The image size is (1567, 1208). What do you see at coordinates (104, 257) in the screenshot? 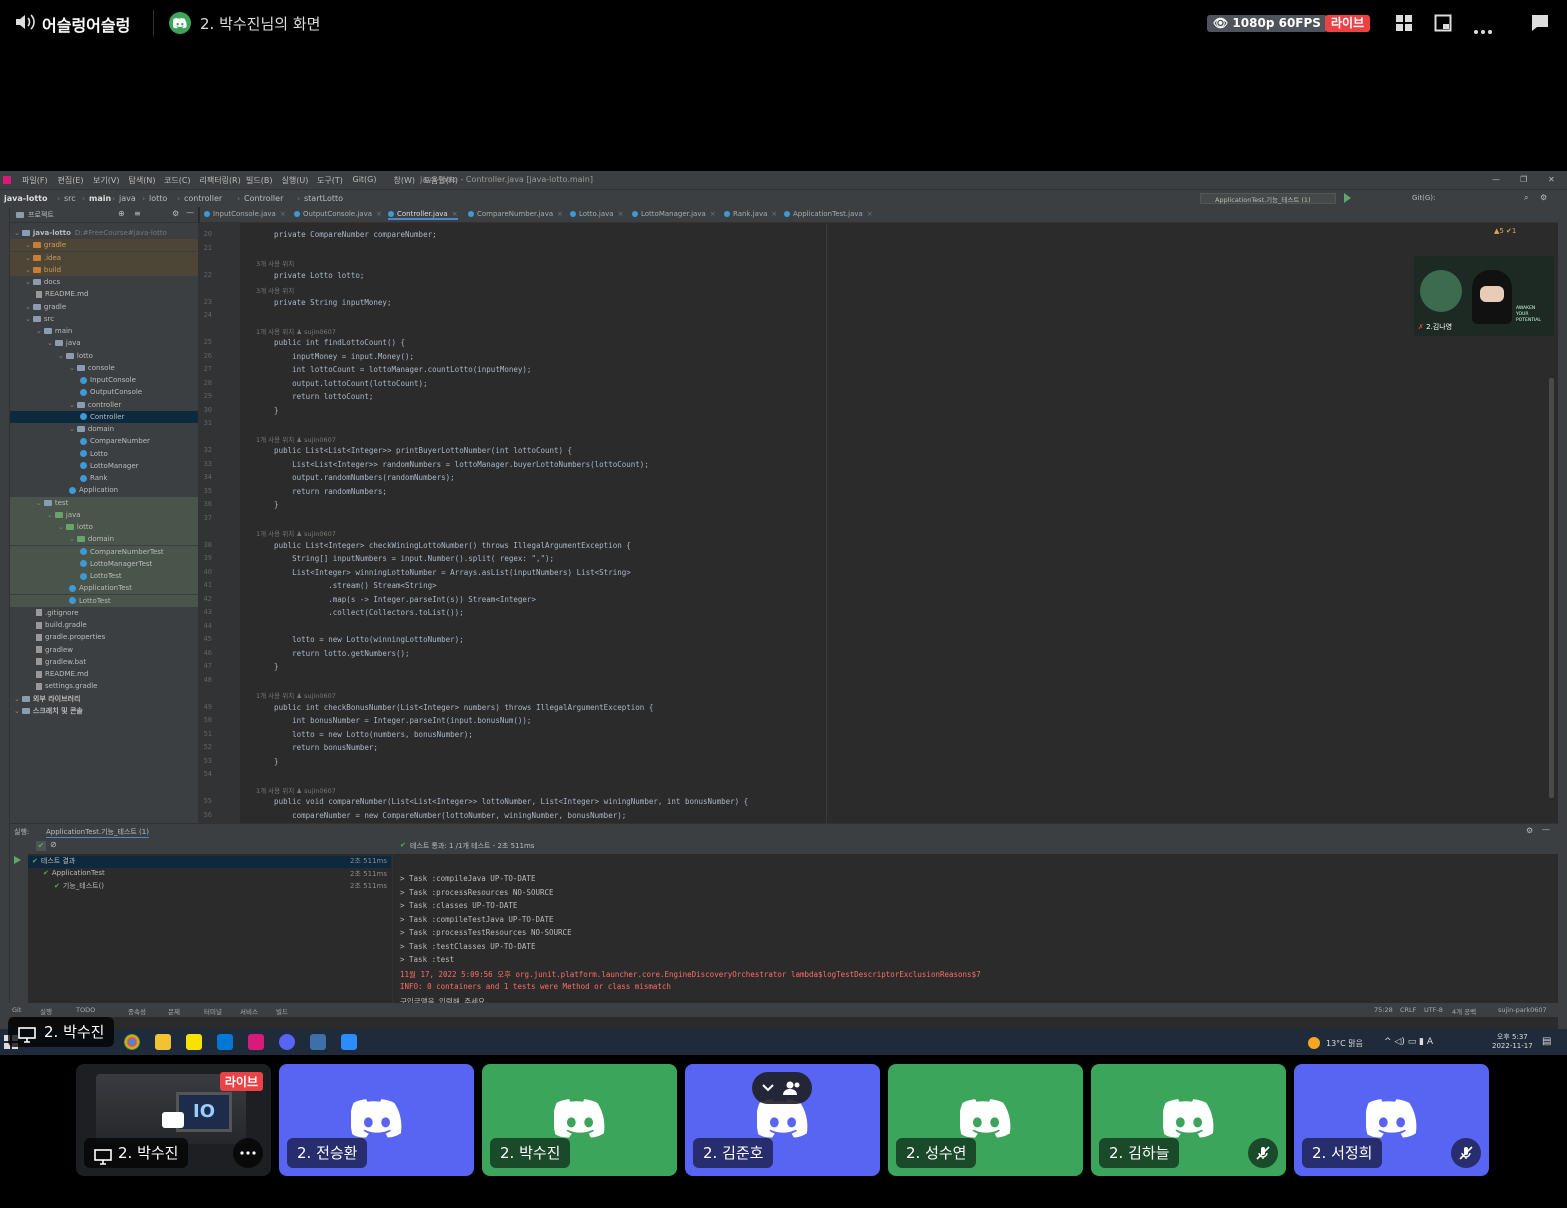
I see `project-tree-item: ⌄ .idea` at bounding box center [104, 257].